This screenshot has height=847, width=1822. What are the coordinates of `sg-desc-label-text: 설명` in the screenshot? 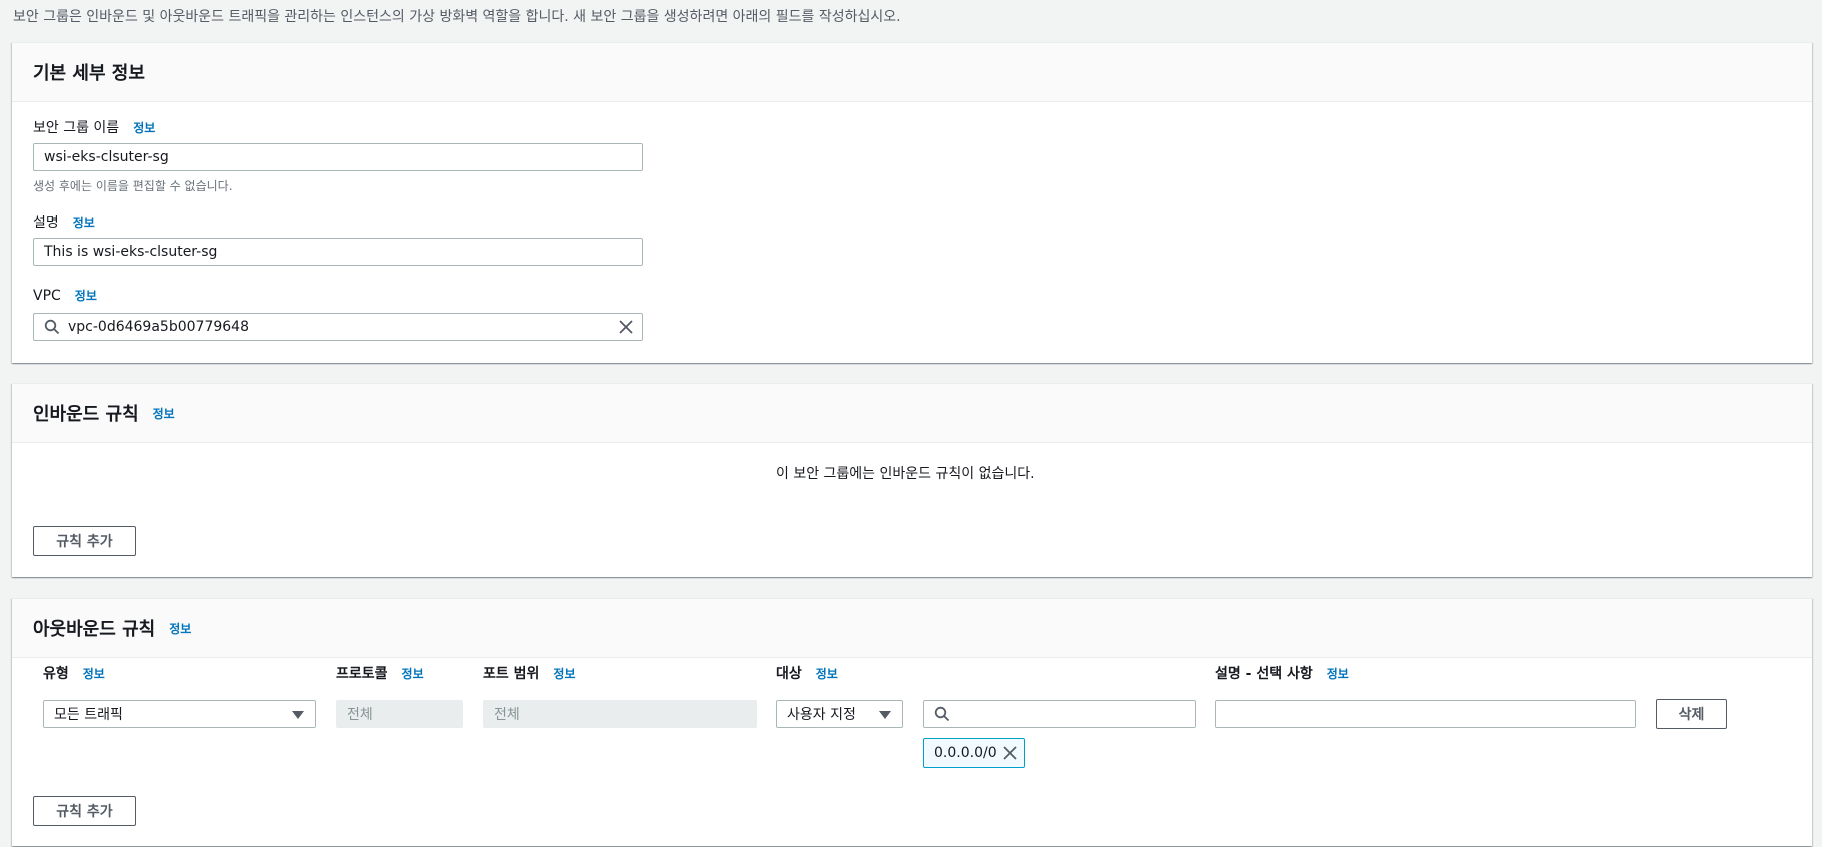 It's located at (46, 223).